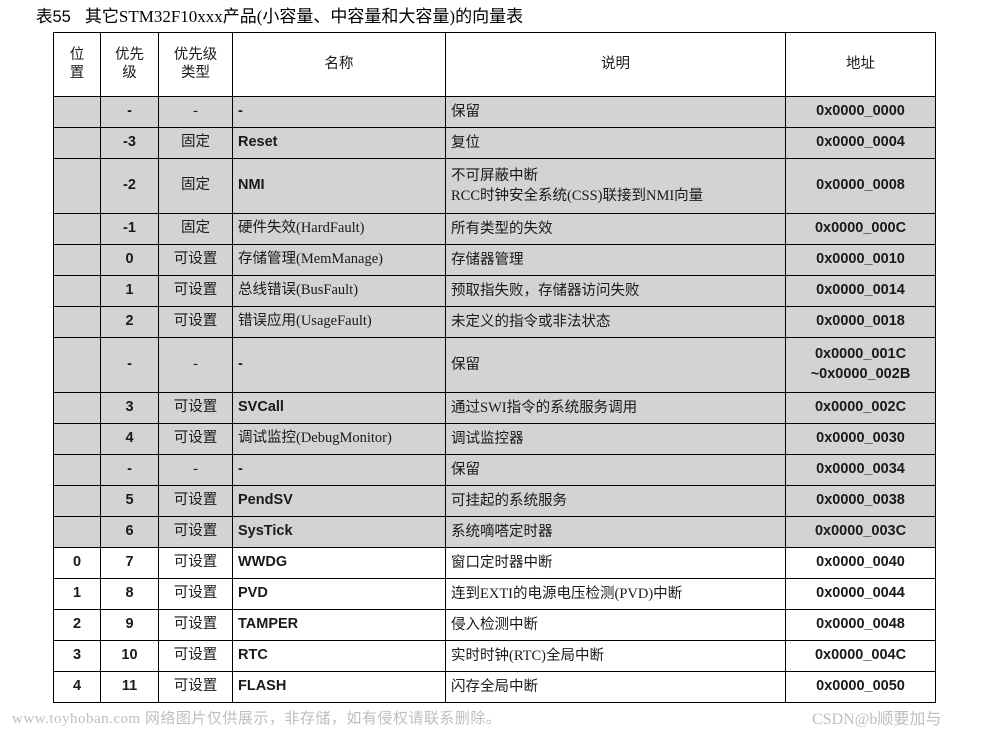  What do you see at coordinates (860, 185) in the screenshot?
I see `address-line: 0x0000_0008` at bounding box center [860, 185].